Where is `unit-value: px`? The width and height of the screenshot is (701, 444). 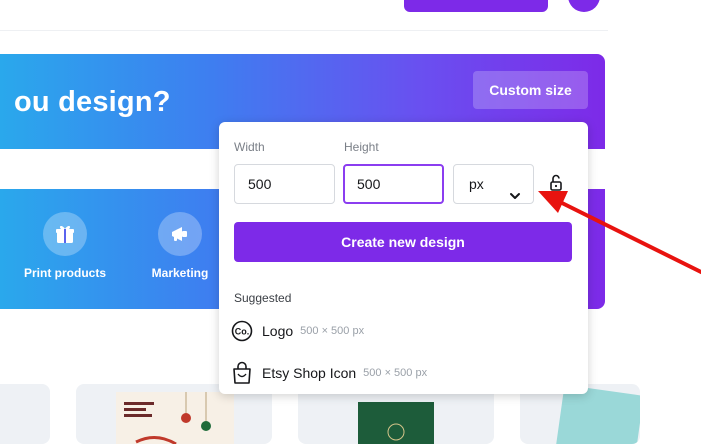 unit-value: px is located at coordinates (476, 184).